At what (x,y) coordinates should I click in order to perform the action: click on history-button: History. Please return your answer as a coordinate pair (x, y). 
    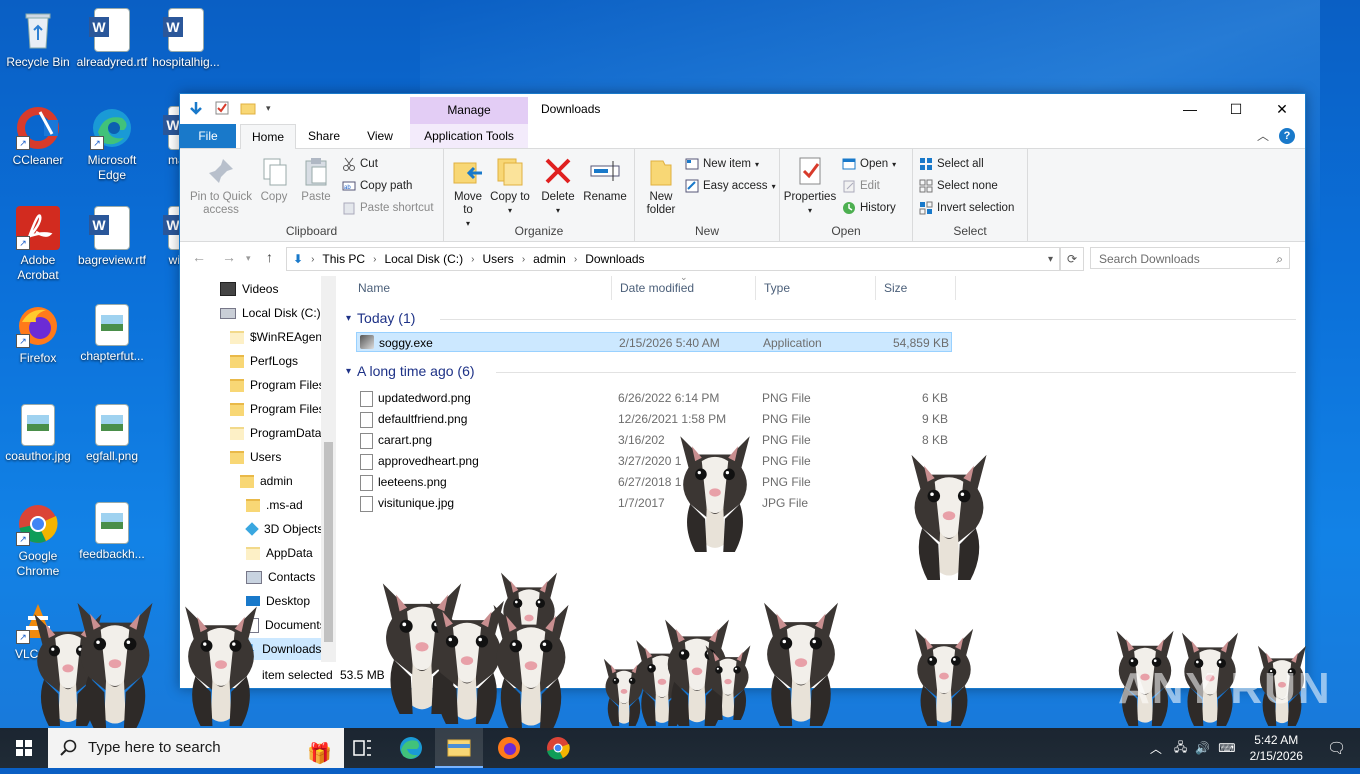
    Looking at the image, I should click on (869, 208).